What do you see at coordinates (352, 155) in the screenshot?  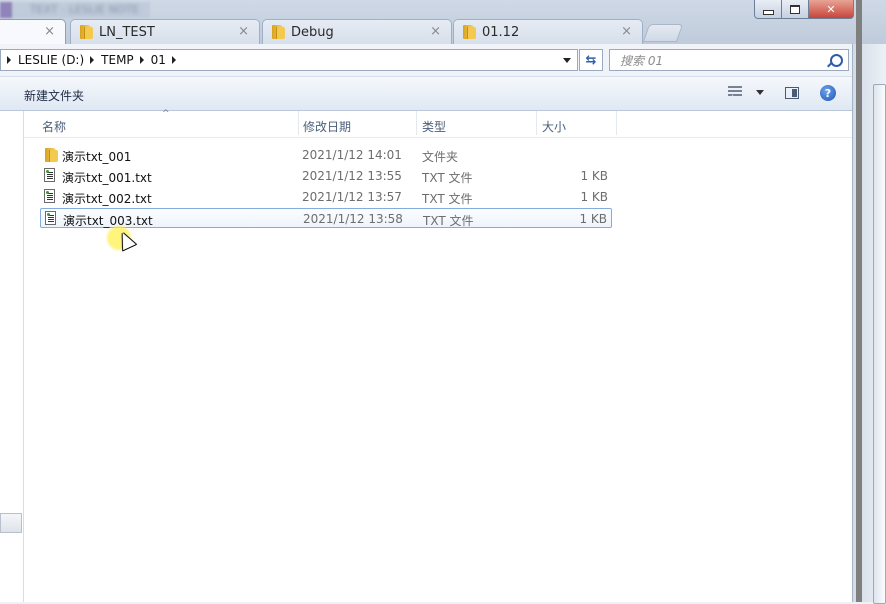 I see `file-date: 2021/1/12 14:01` at bounding box center [352, 155].